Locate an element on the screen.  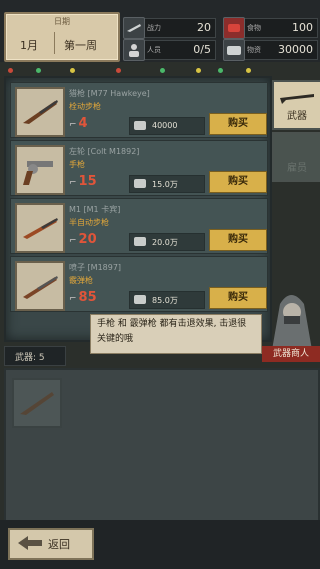
top-status-bar: 日期 1月 第一周 战力 20 食物 100 人员 0/5 物资 30000 is located at coordinates (160, 31).